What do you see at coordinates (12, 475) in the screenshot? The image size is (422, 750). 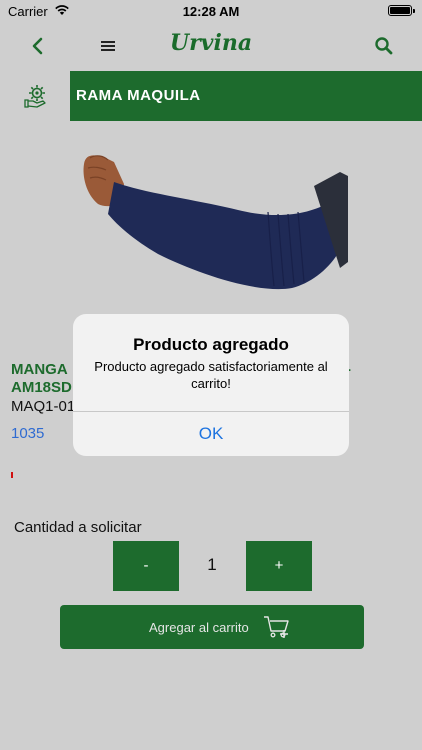 I see `price-marker` at bounding box center [12, 475].